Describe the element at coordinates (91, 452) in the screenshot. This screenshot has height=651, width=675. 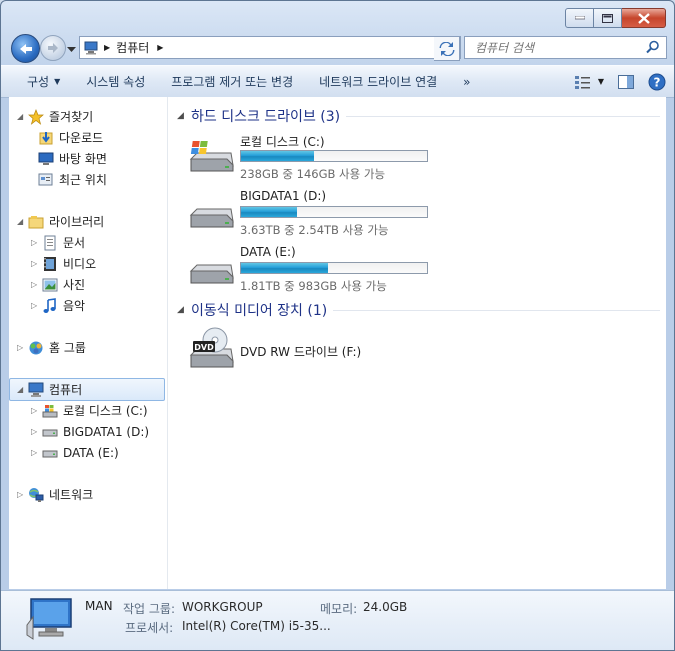
I see `nav-label: DATA (E:)` at that location.